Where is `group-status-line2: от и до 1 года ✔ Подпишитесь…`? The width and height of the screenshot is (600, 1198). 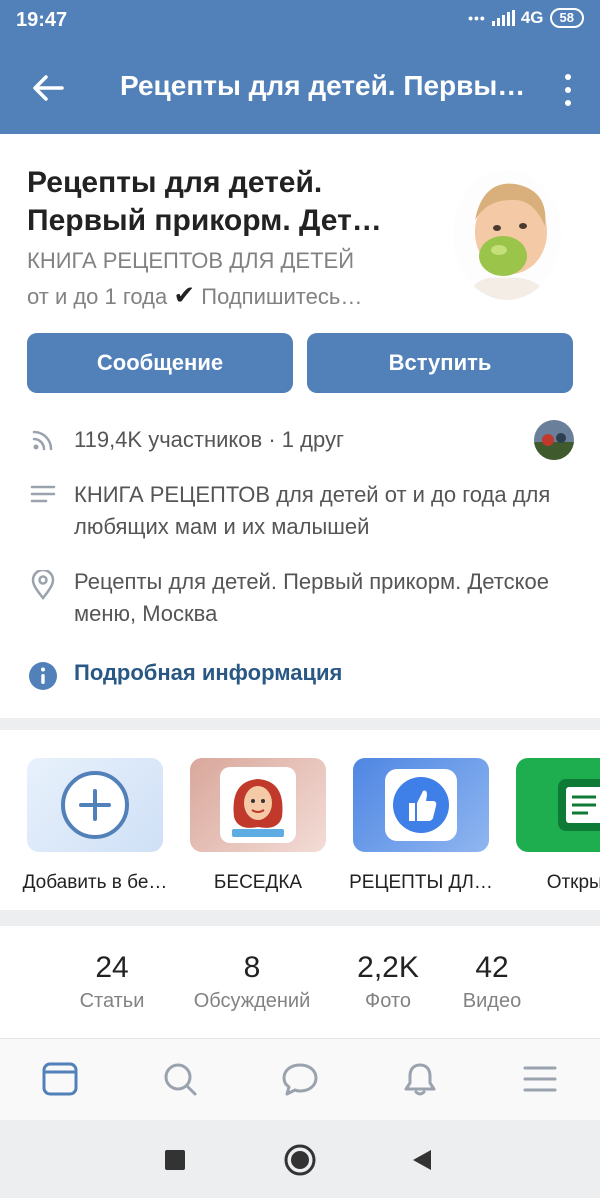
group-status-line2: от и до 1 года ✔ Подпишитесь… is located at coordinates (227, 296).